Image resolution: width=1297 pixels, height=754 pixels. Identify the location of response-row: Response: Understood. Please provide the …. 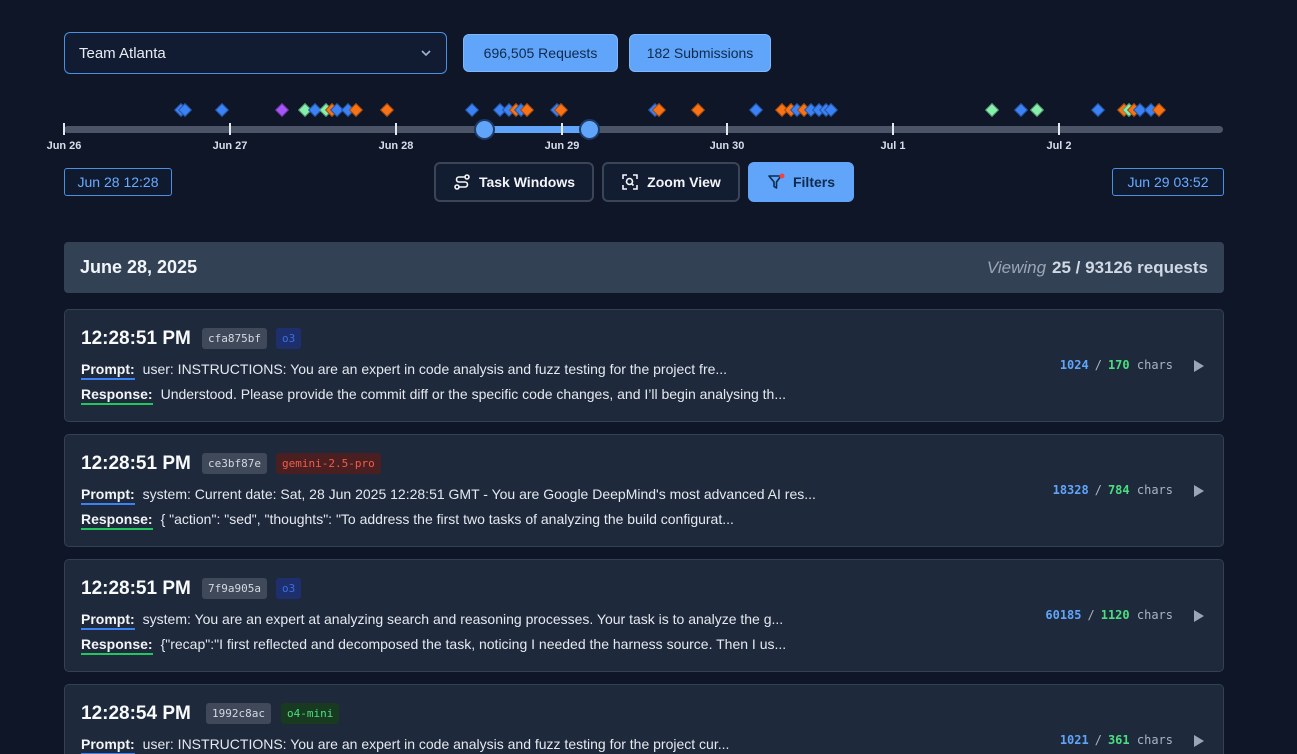
(434, 395).